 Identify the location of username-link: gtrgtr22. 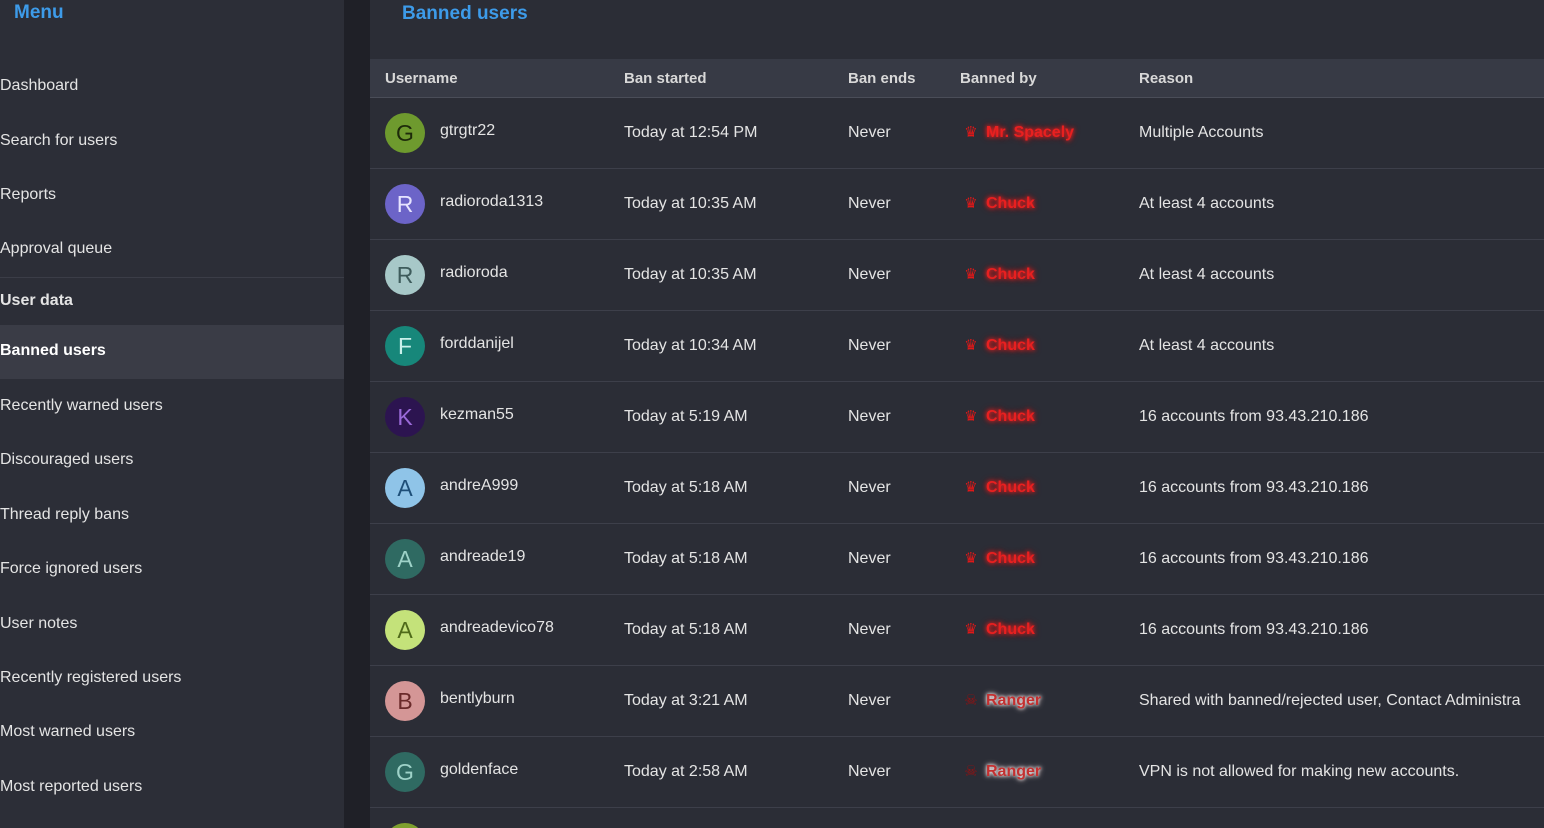
(467, 131).